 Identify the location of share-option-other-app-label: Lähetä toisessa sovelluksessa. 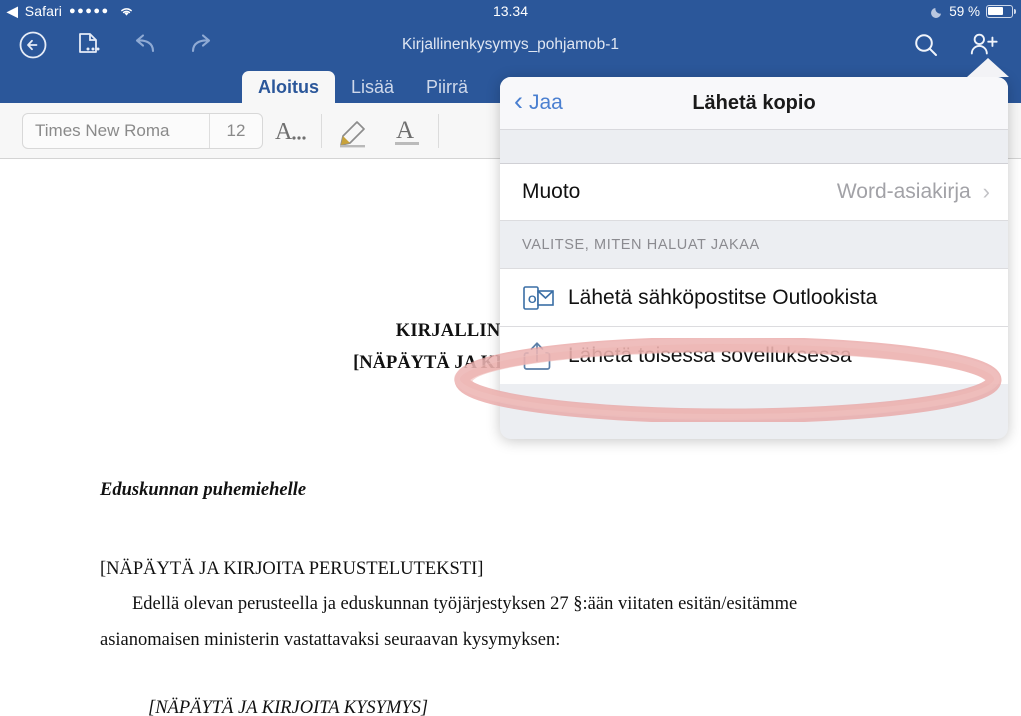
(710, 355).